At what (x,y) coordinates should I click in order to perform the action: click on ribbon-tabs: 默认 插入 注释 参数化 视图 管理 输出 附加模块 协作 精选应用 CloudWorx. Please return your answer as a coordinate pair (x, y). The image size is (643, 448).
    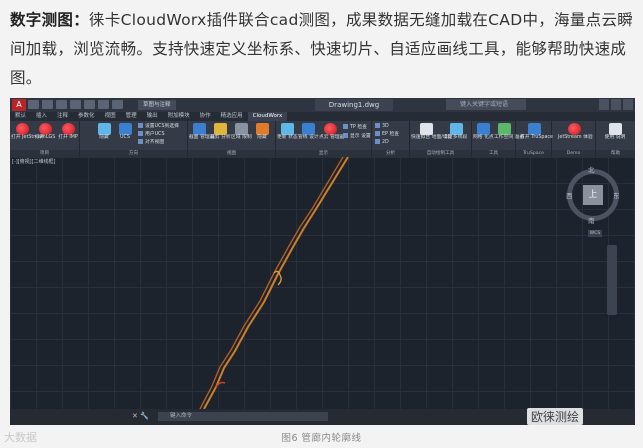
    Looking at the image, I should click on (322, 116).